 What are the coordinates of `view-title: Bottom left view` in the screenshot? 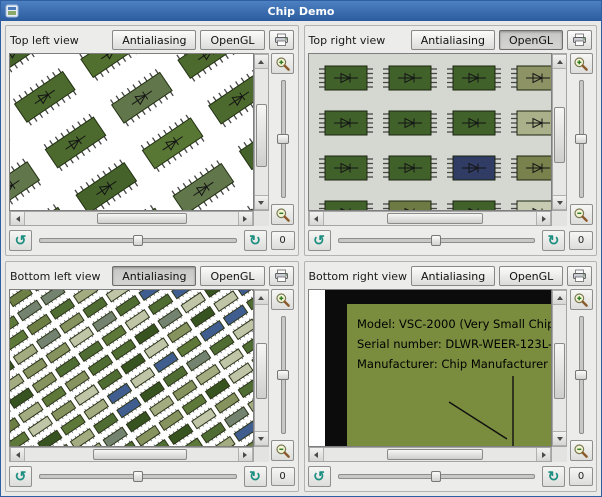 It's located at (55, 276).